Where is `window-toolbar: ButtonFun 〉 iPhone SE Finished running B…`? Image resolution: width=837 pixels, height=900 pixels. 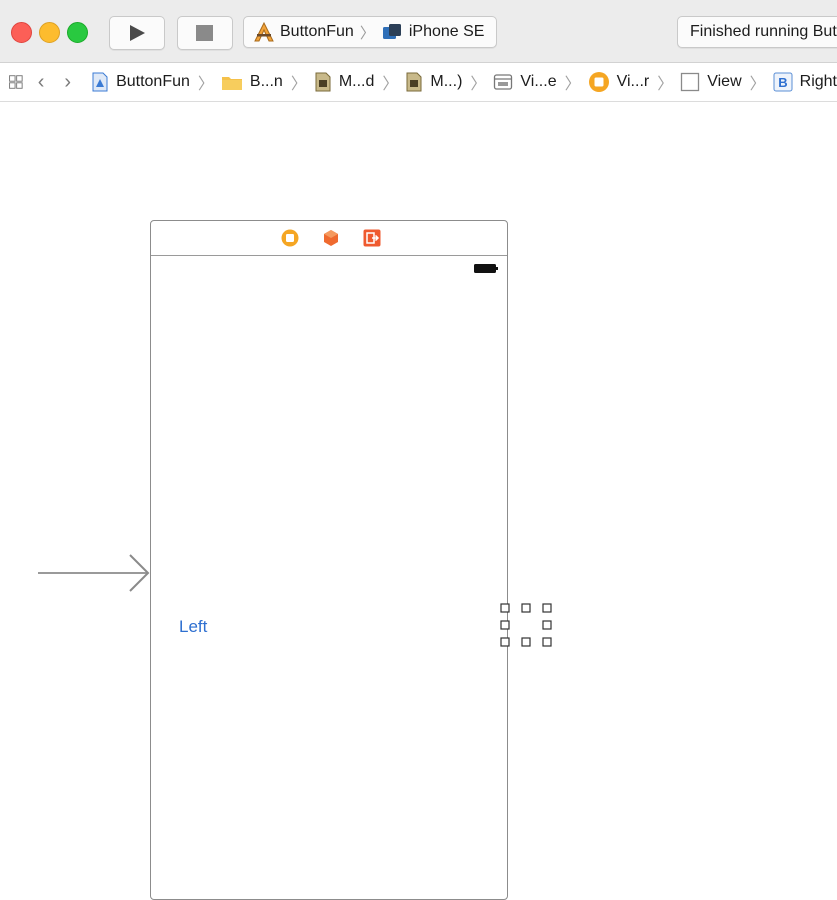
window-toolbar: ButtonFun 〉 iPhone SE Finished running B… is located at coordinates (418, 31).